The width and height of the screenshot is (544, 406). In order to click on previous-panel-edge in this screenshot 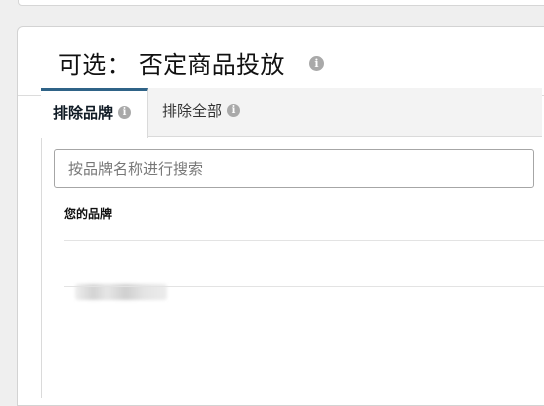, I will do `click(281, 3)`.